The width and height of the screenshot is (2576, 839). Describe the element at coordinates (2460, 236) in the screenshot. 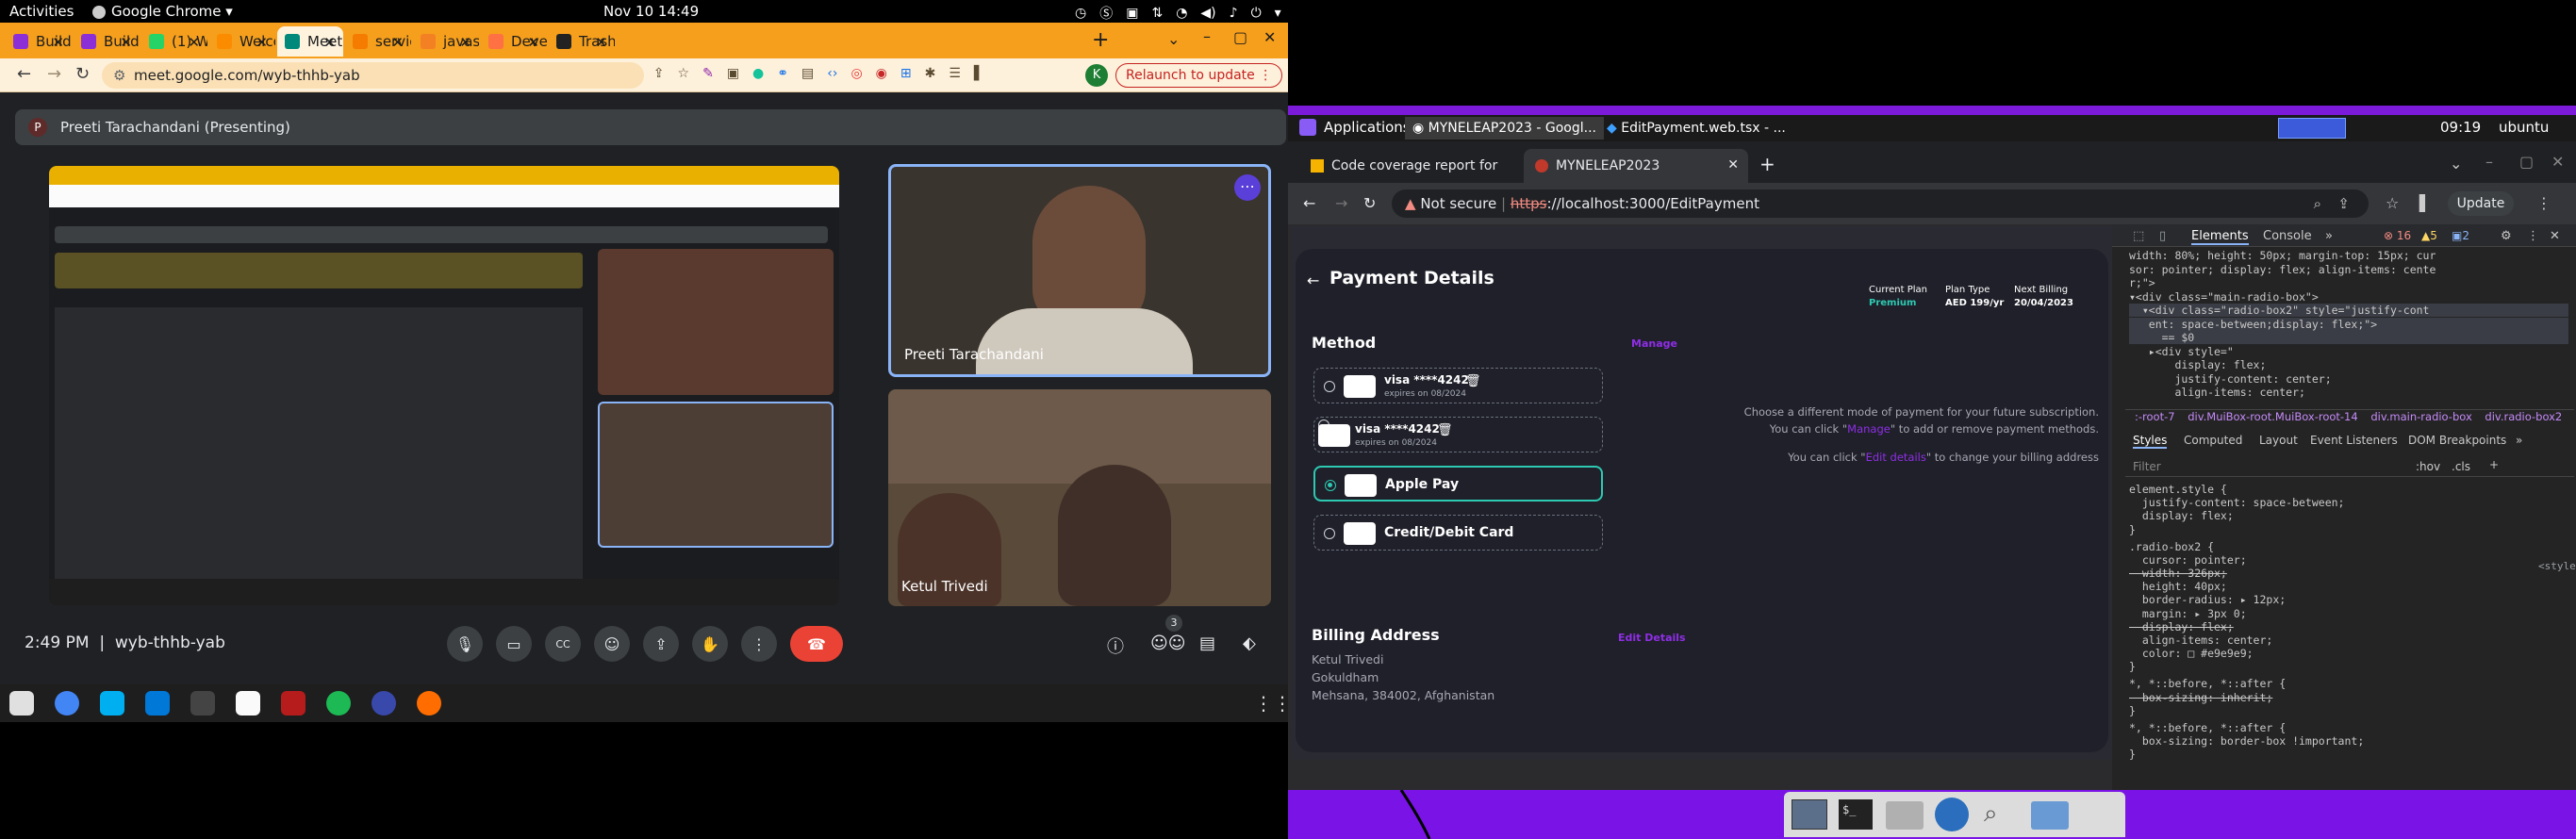

I see `info-count: ▣2` at that location.